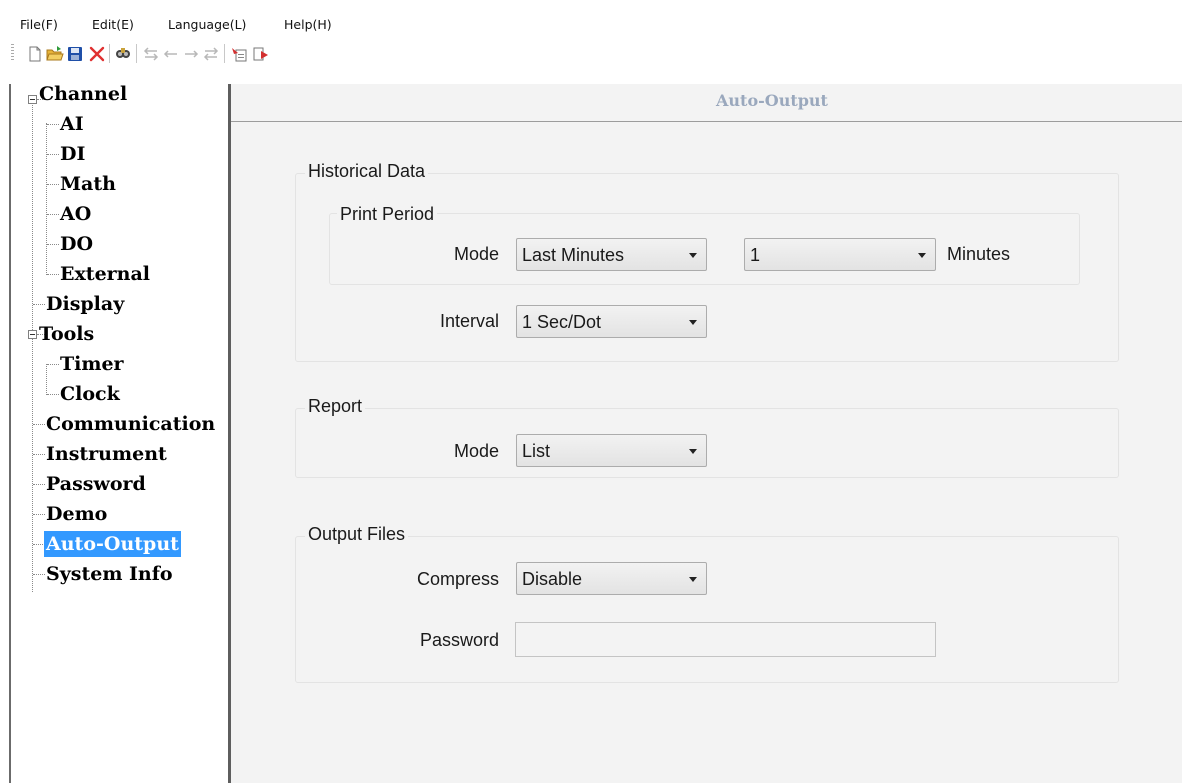 The height and width of the screenshot is (783, 1182). What do you see at coordinates (88, 184) in the screenshot?
I see `tree-item-math: Math` at bounding box center [88, 184].